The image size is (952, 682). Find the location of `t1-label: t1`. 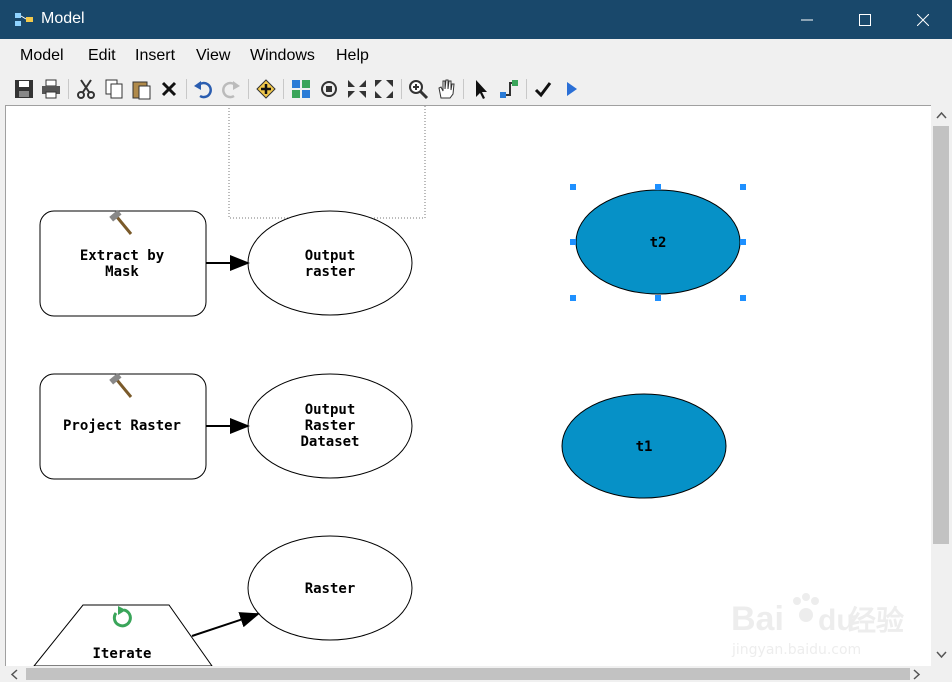

t1-label: t1 is located at coordinates (644, 447).